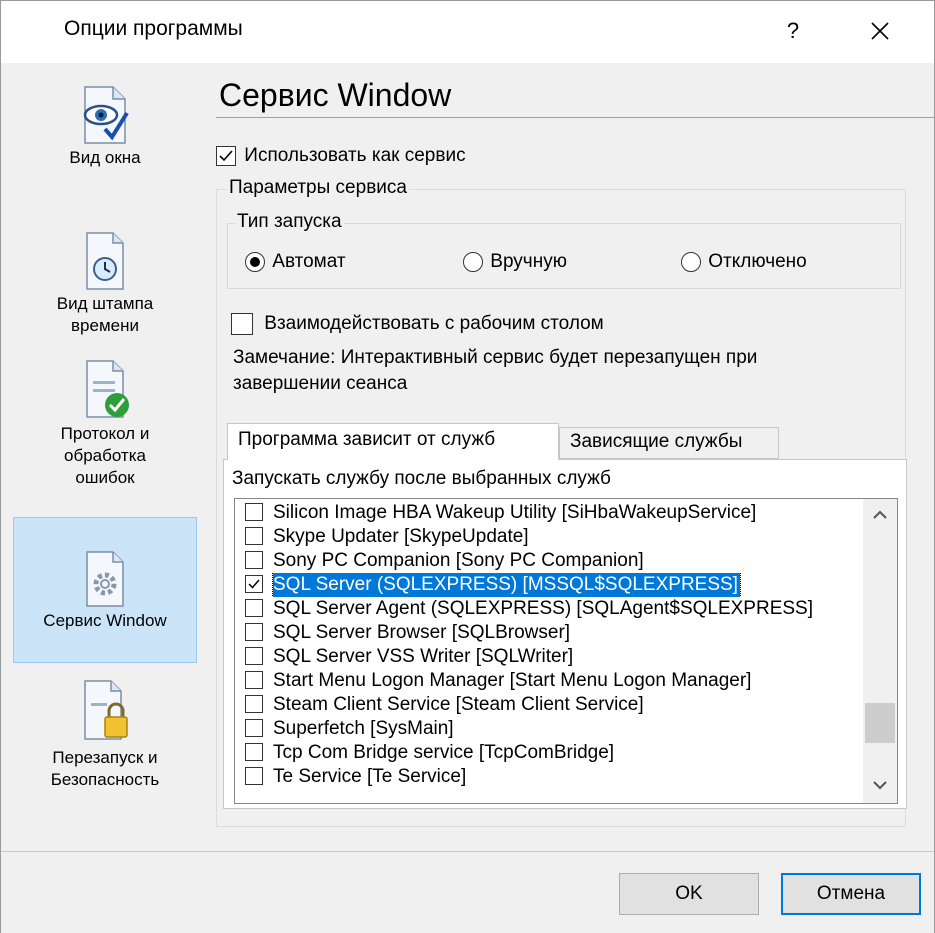 The image size is (935, 933). What do you see at coordinates (423, 656) in the screenshot?
I see `service-name: SQL Server VSS Writer [SQLWriter]` at bounding box center [423, 656].